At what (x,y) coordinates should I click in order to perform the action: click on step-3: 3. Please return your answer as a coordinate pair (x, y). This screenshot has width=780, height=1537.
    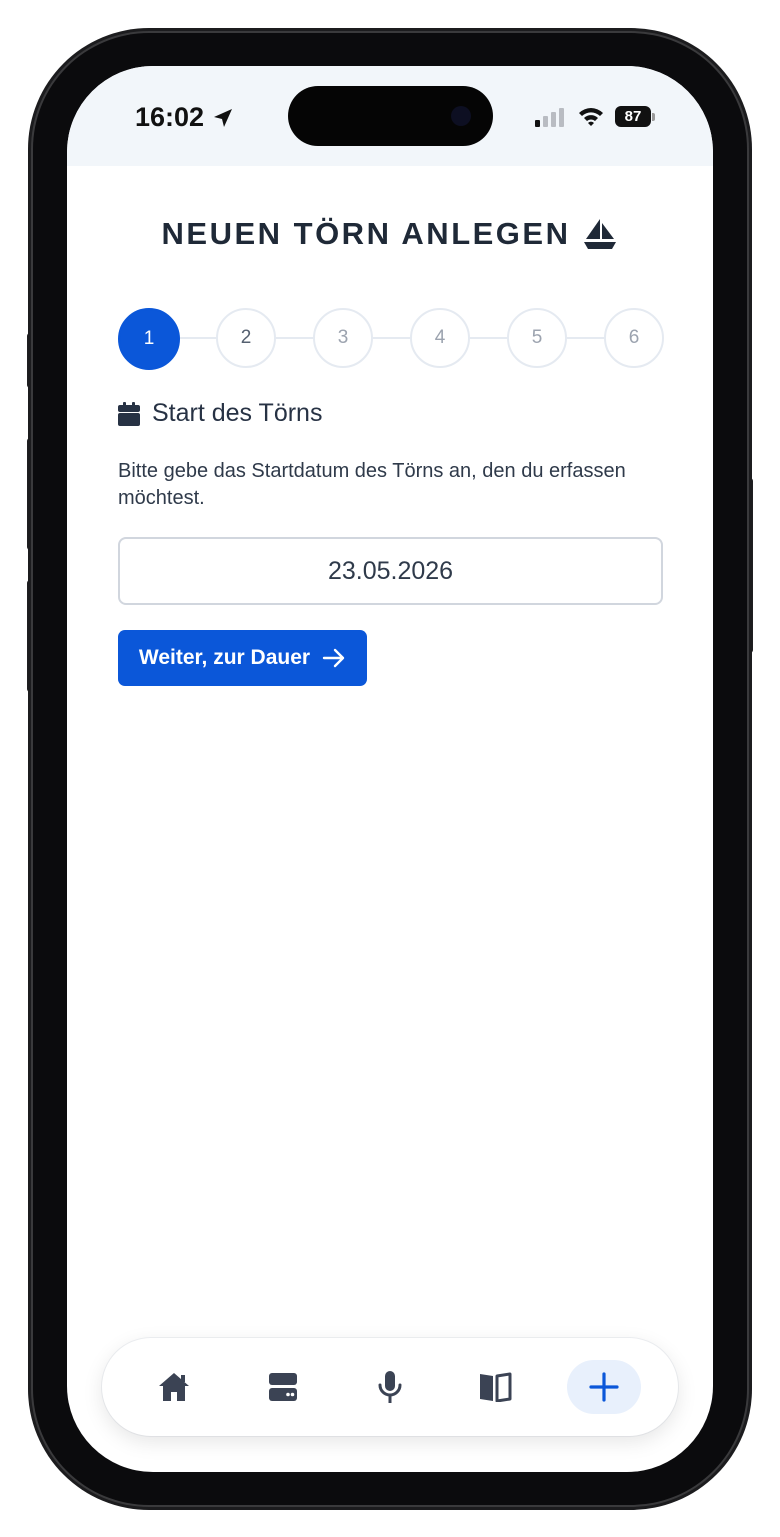
    Looking at the image, I should click on (343, 338).